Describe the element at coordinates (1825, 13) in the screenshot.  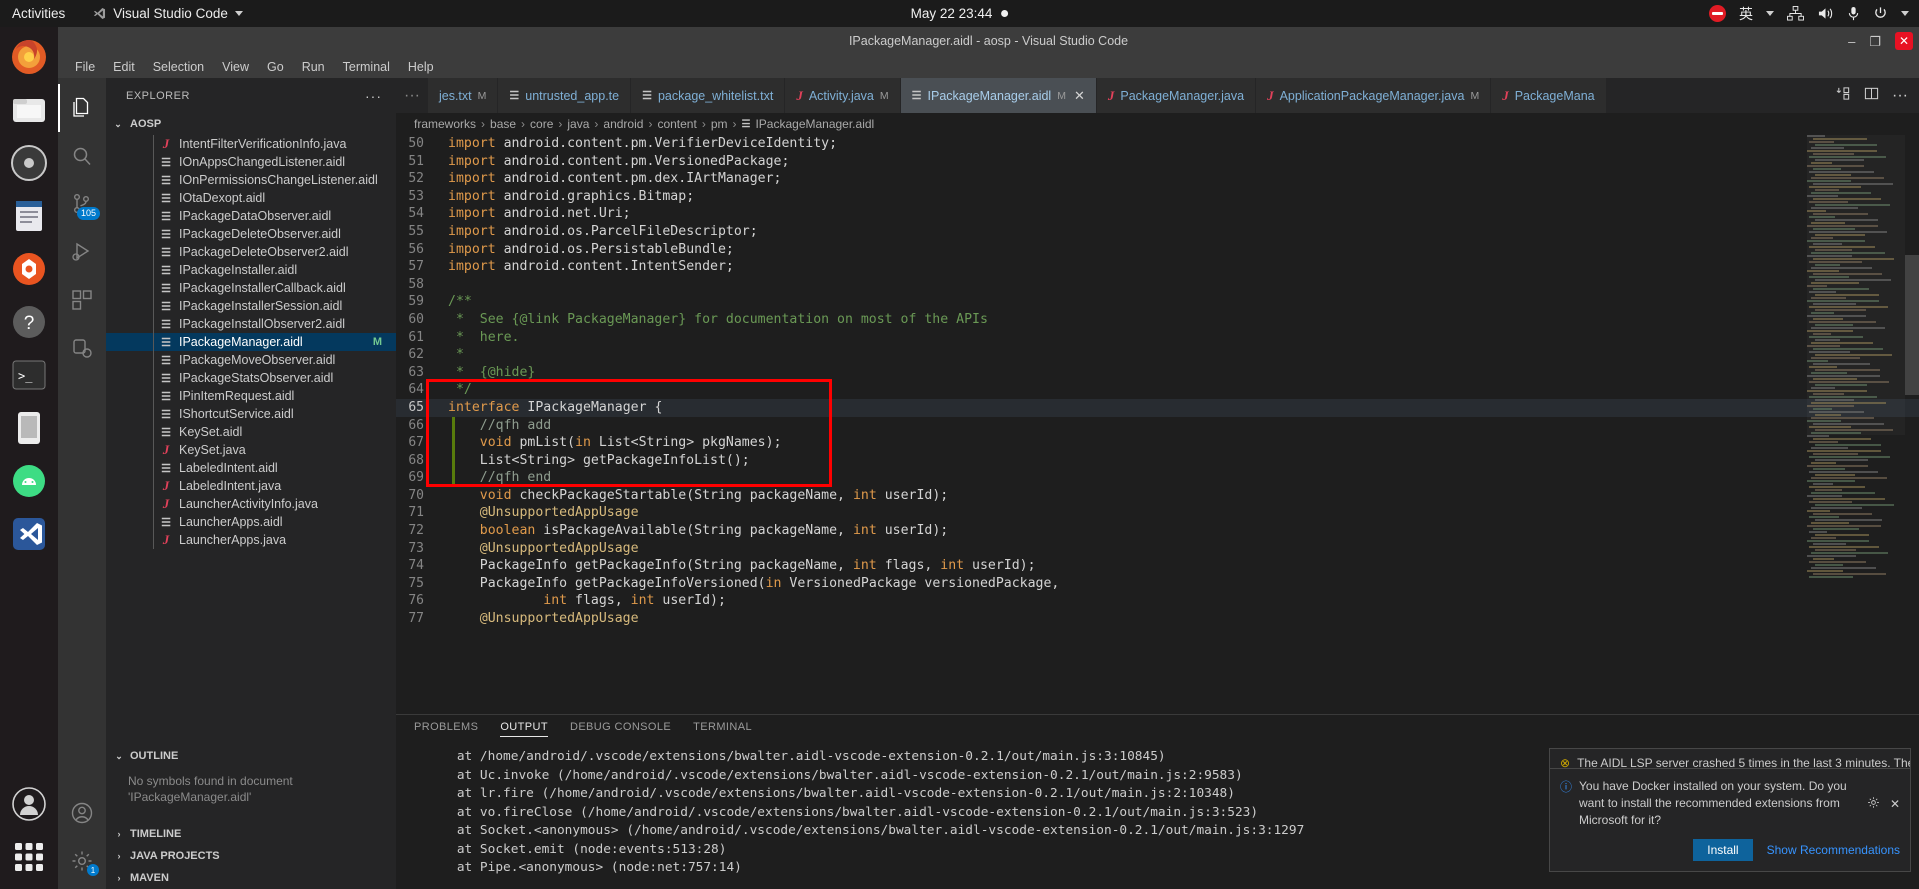
I see `volume-icon` at that location.